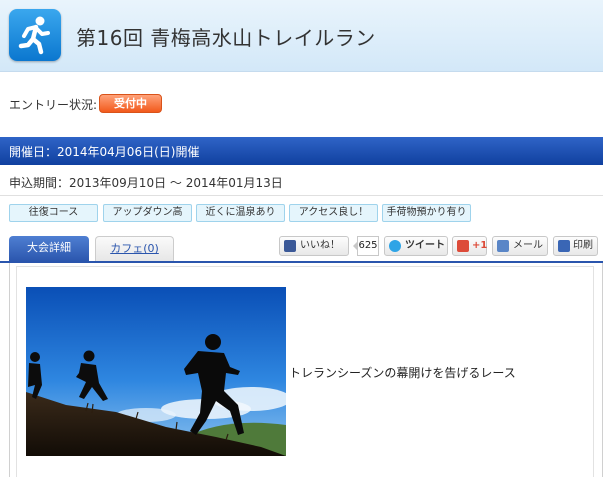 The image size is (603, 477). Describe the element at coordinates (240, 213) in the screenshot. I see `tag-hot-spring: 近くに温泉あり` at that location.